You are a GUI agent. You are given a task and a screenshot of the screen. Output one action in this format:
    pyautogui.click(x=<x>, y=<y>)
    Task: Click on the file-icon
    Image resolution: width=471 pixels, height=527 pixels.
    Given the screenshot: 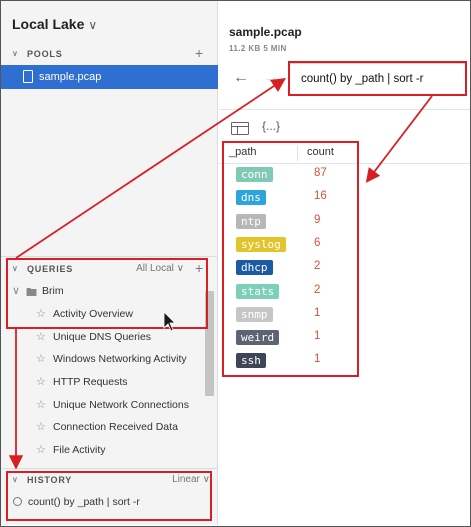 What is the action you would take?
    pyautogui.click(x=28, y=76)
    